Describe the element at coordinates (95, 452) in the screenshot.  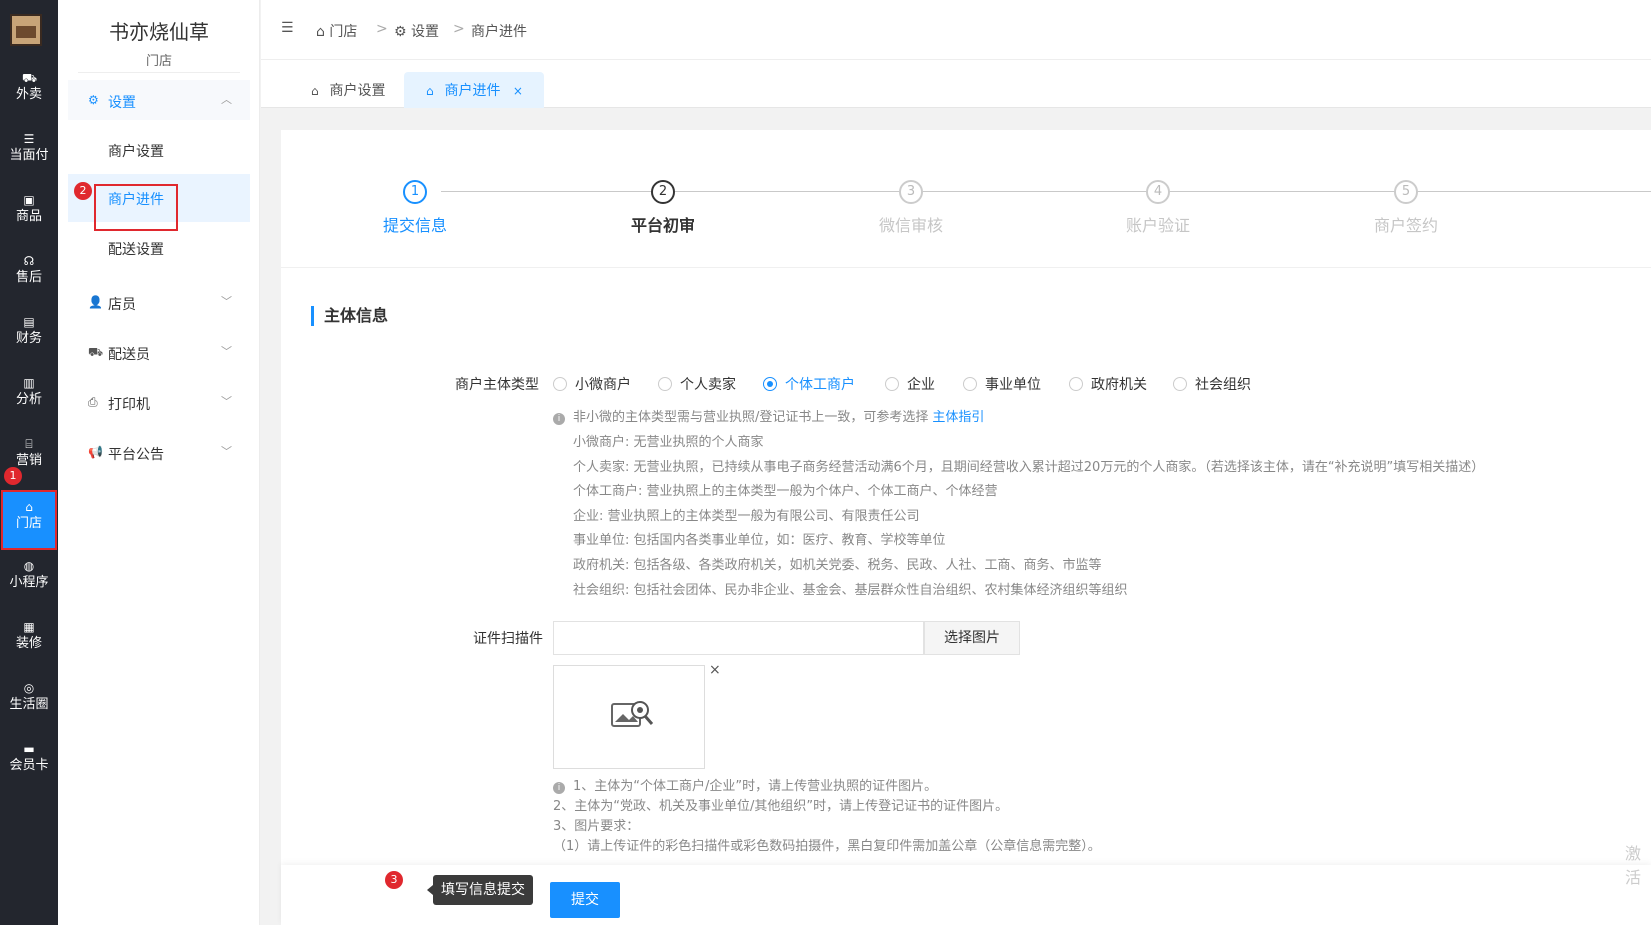
I see `announcement-icon: 📢` at that location.